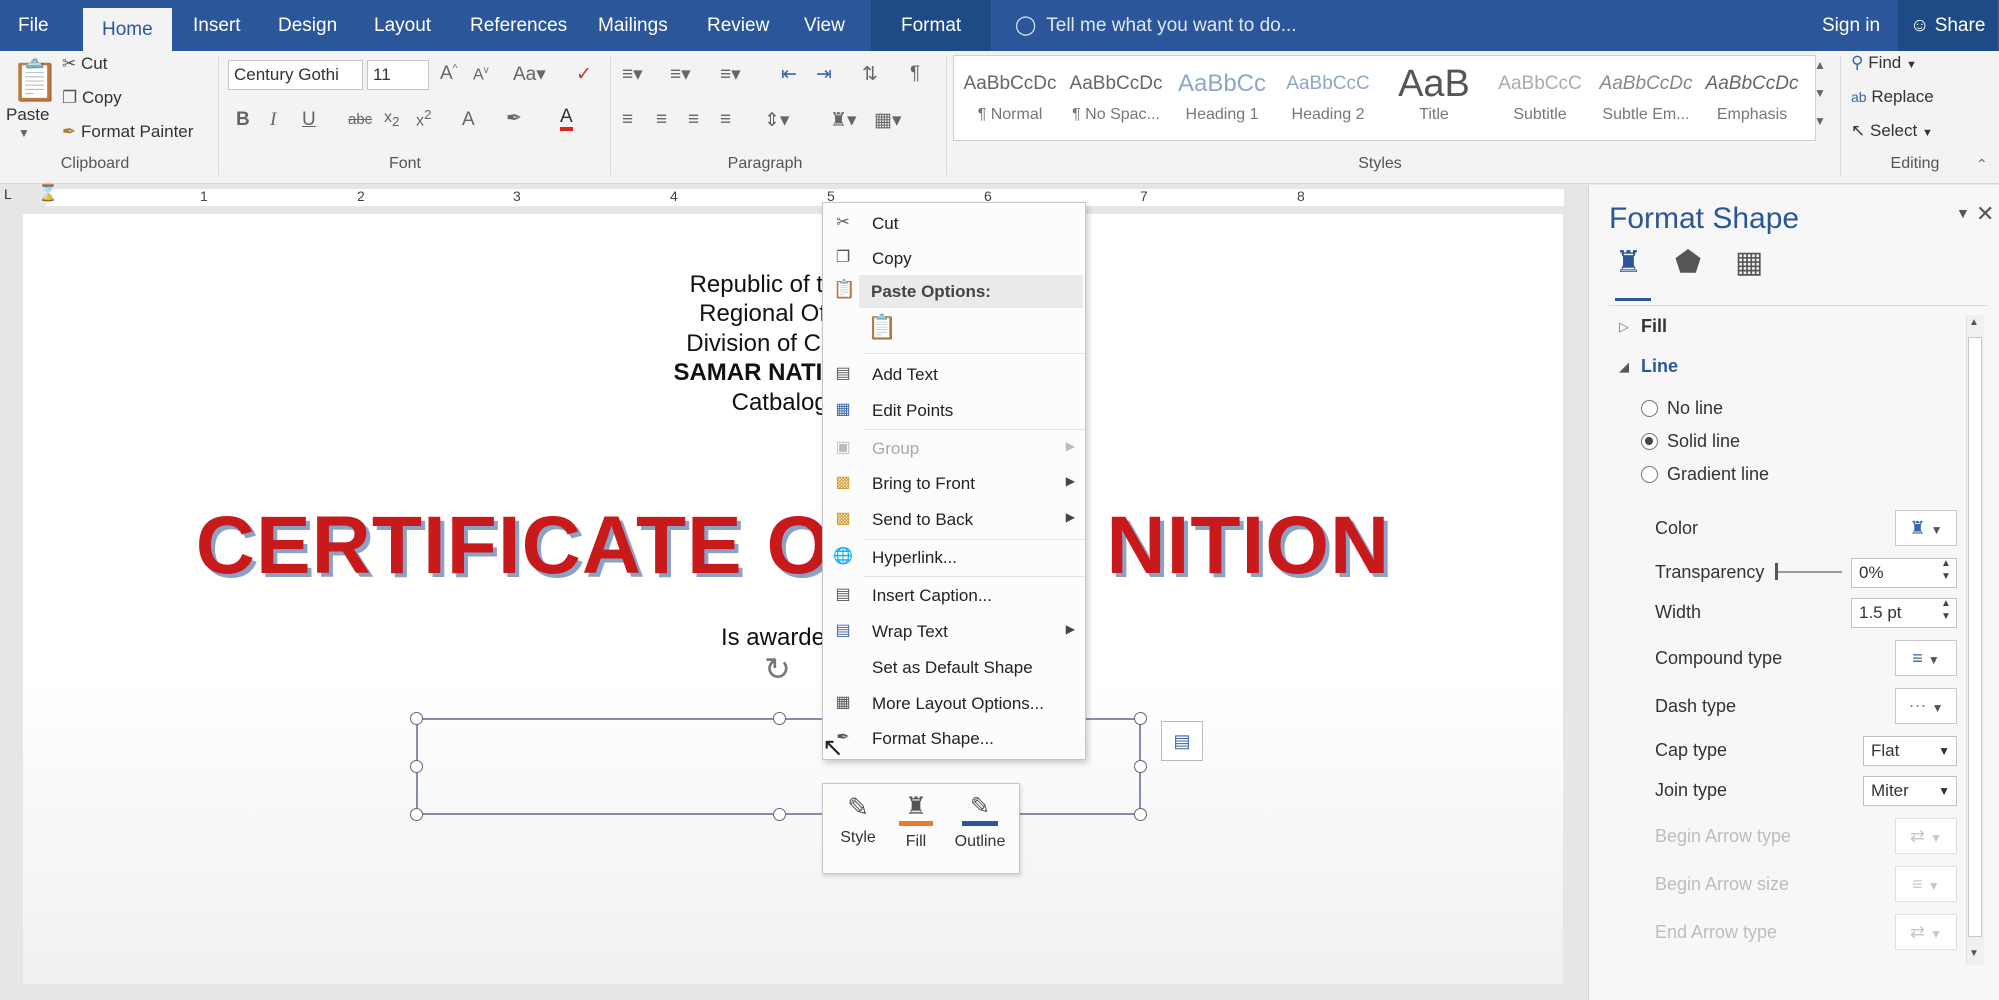  I want to click on borders-icon: ▦▾, so click(888, 120).